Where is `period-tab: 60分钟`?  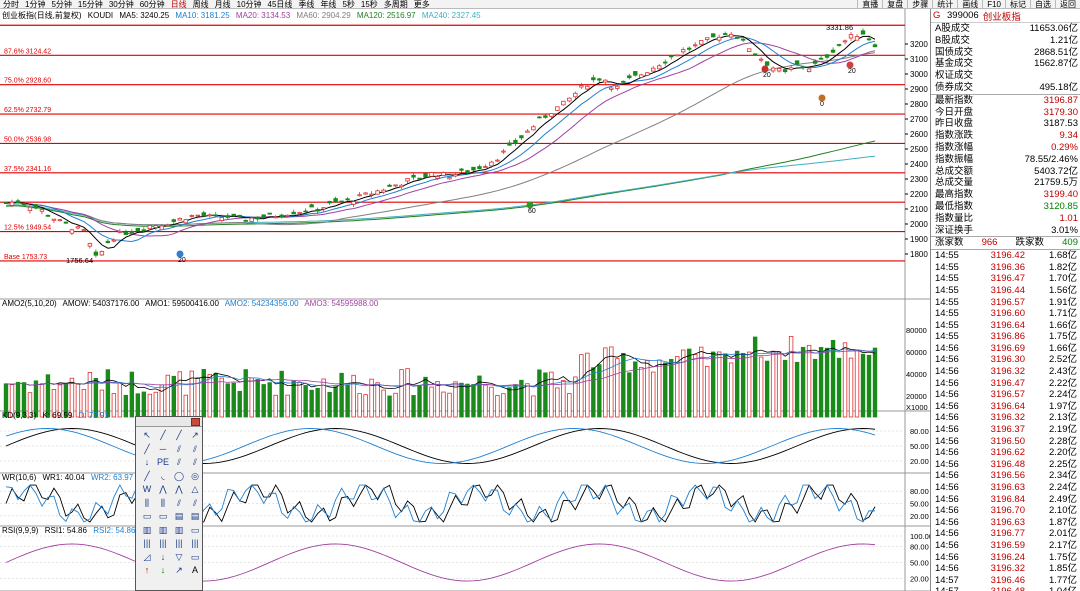
period-tab: 60分钟 is located at coordinates (152, 4).